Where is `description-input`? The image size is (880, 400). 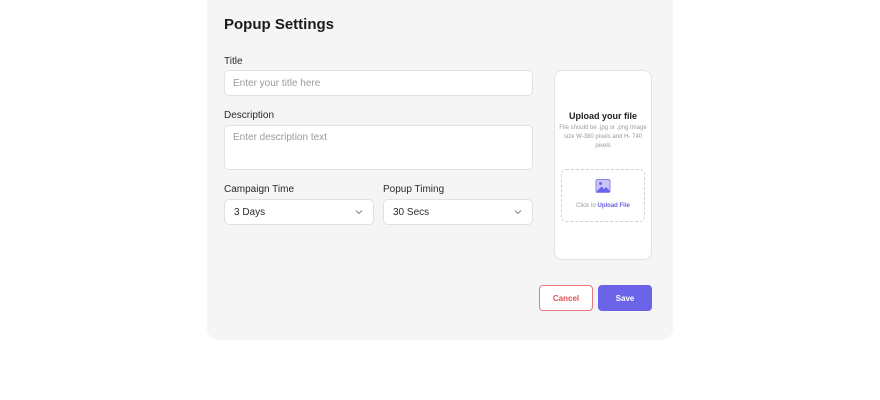 description-input is located at coordinates (378, 147).